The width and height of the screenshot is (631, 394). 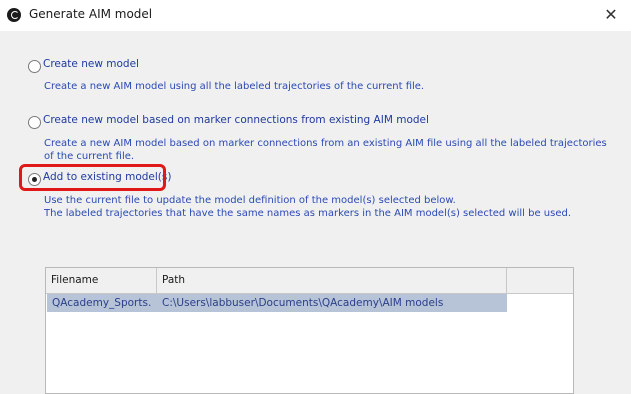 What do you see at coordinates (611, 15) in the screenshot?
I see `close-button: ✕` at bounding box center [611, 15].